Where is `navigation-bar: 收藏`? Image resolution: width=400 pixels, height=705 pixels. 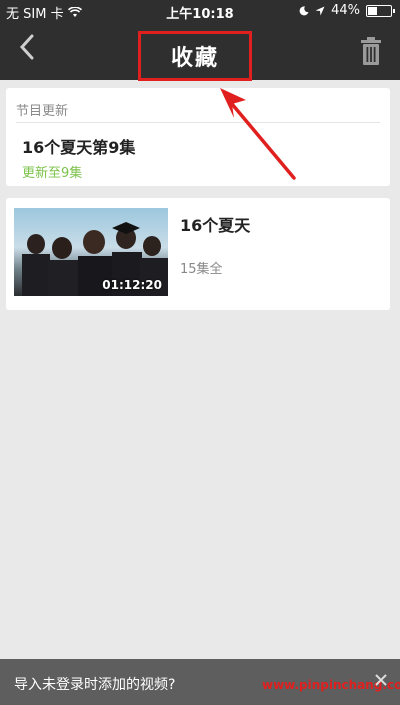
navigation-bar: 收藏 is located at coordinates (200, 51).